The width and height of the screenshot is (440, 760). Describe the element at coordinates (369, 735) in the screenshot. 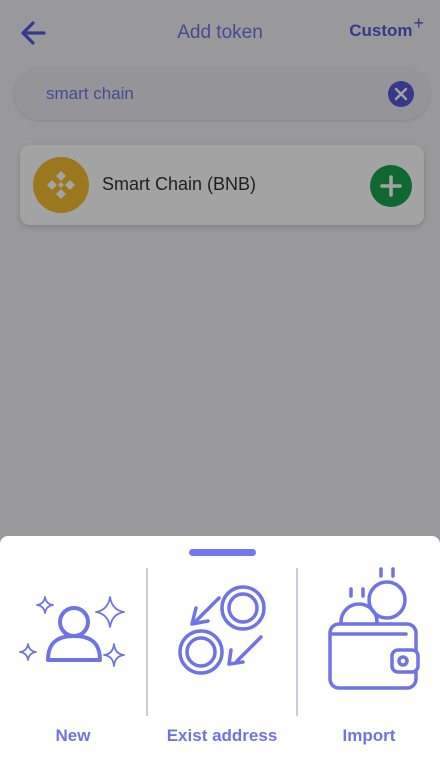

I see `import-option-label: Import` at that location.